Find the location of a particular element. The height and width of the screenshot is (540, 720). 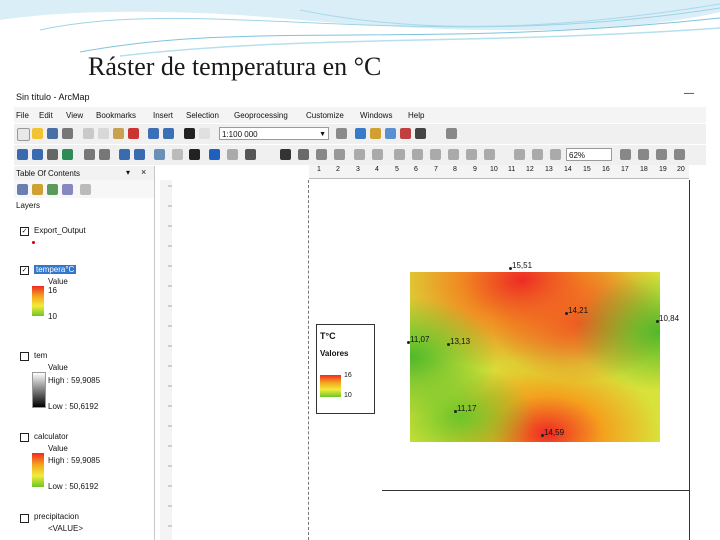

layer-tem: tem is located at coordinates (40, 355).